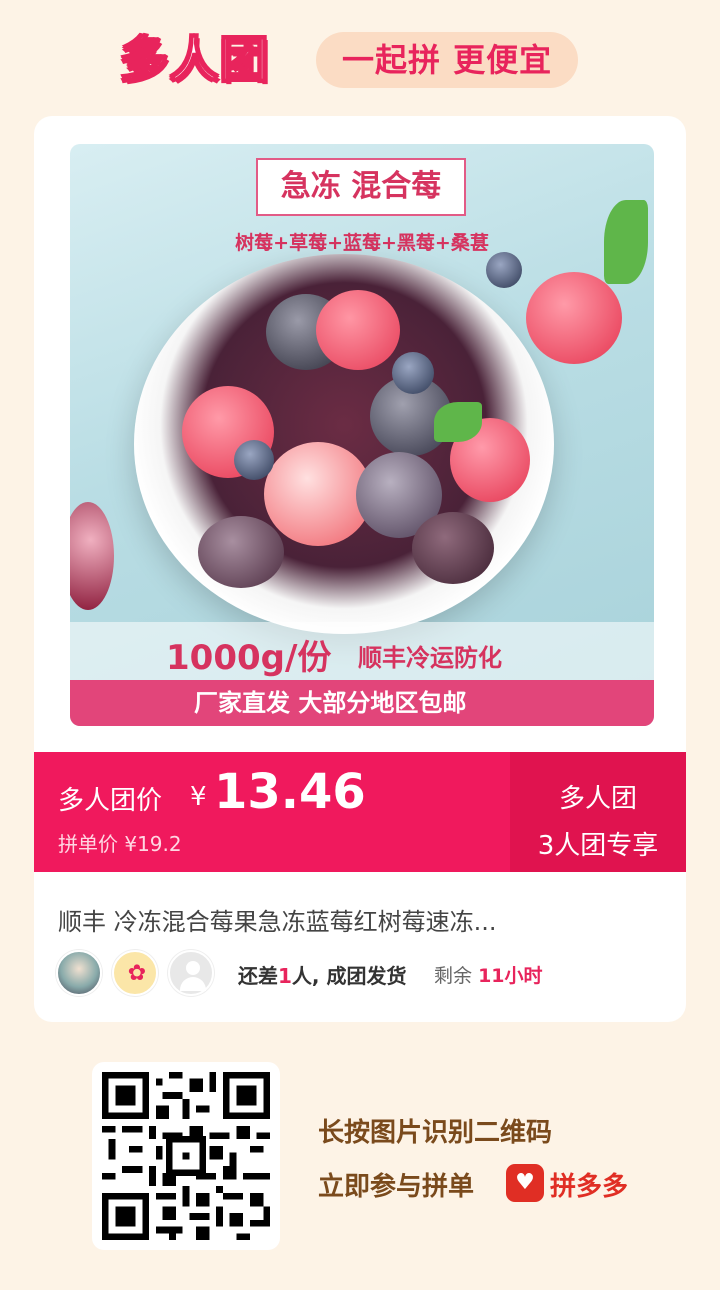  I want to click on group-members: ✿ 还差1人, 成团发货 剩余 11小时, so click(366, 974).